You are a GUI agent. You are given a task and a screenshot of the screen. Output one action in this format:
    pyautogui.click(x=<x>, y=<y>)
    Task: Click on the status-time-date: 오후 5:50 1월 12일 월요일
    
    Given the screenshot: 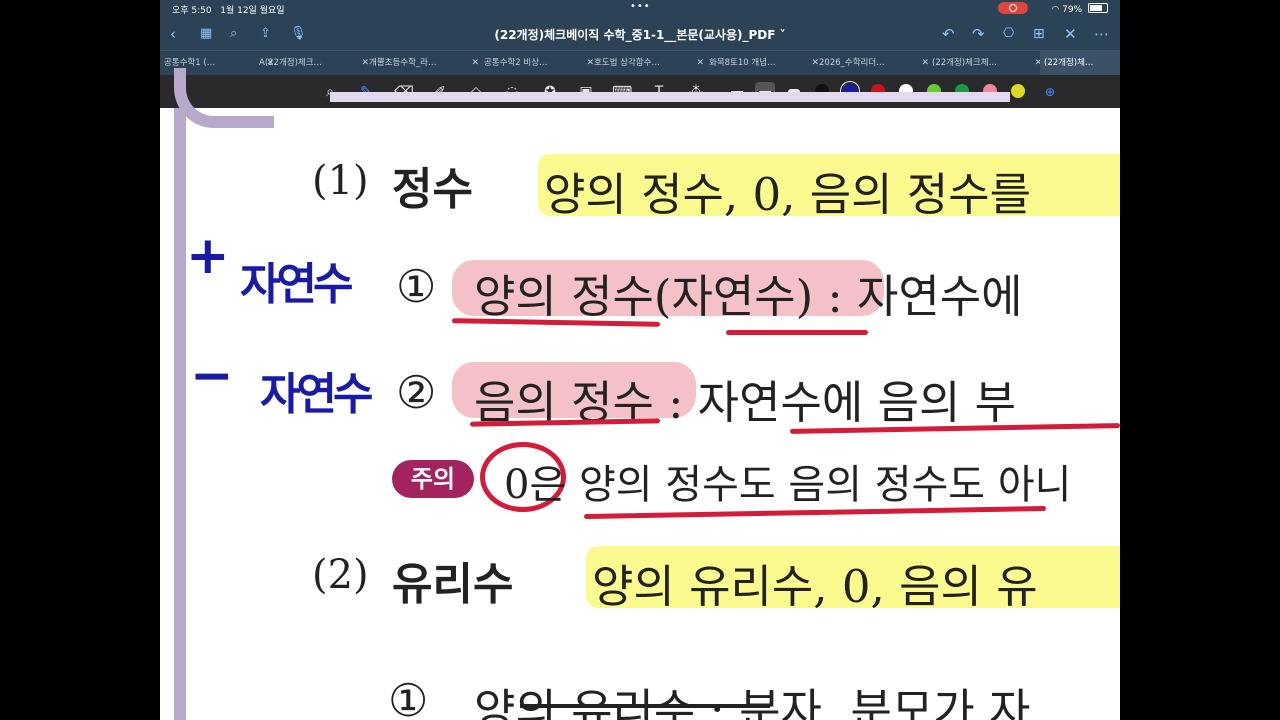 What is the action you would take?
    pyautogui.click(x=228, y=11)
    